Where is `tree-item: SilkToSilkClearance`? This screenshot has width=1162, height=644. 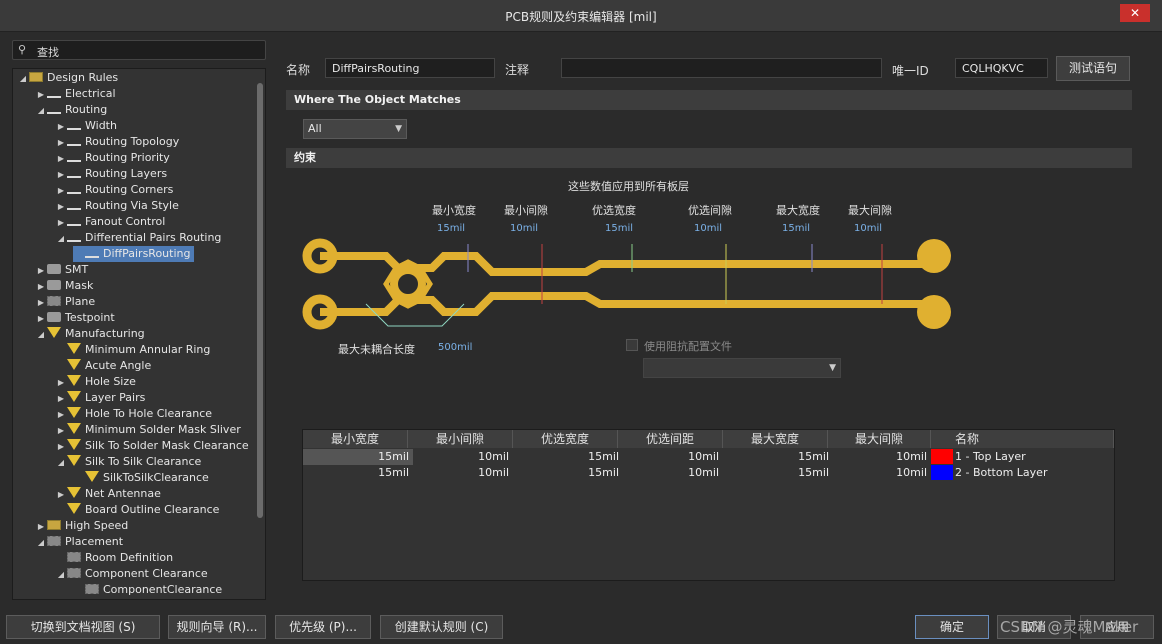 tree-item: SilkToSilkClearance is located at coordinates (141, 478).